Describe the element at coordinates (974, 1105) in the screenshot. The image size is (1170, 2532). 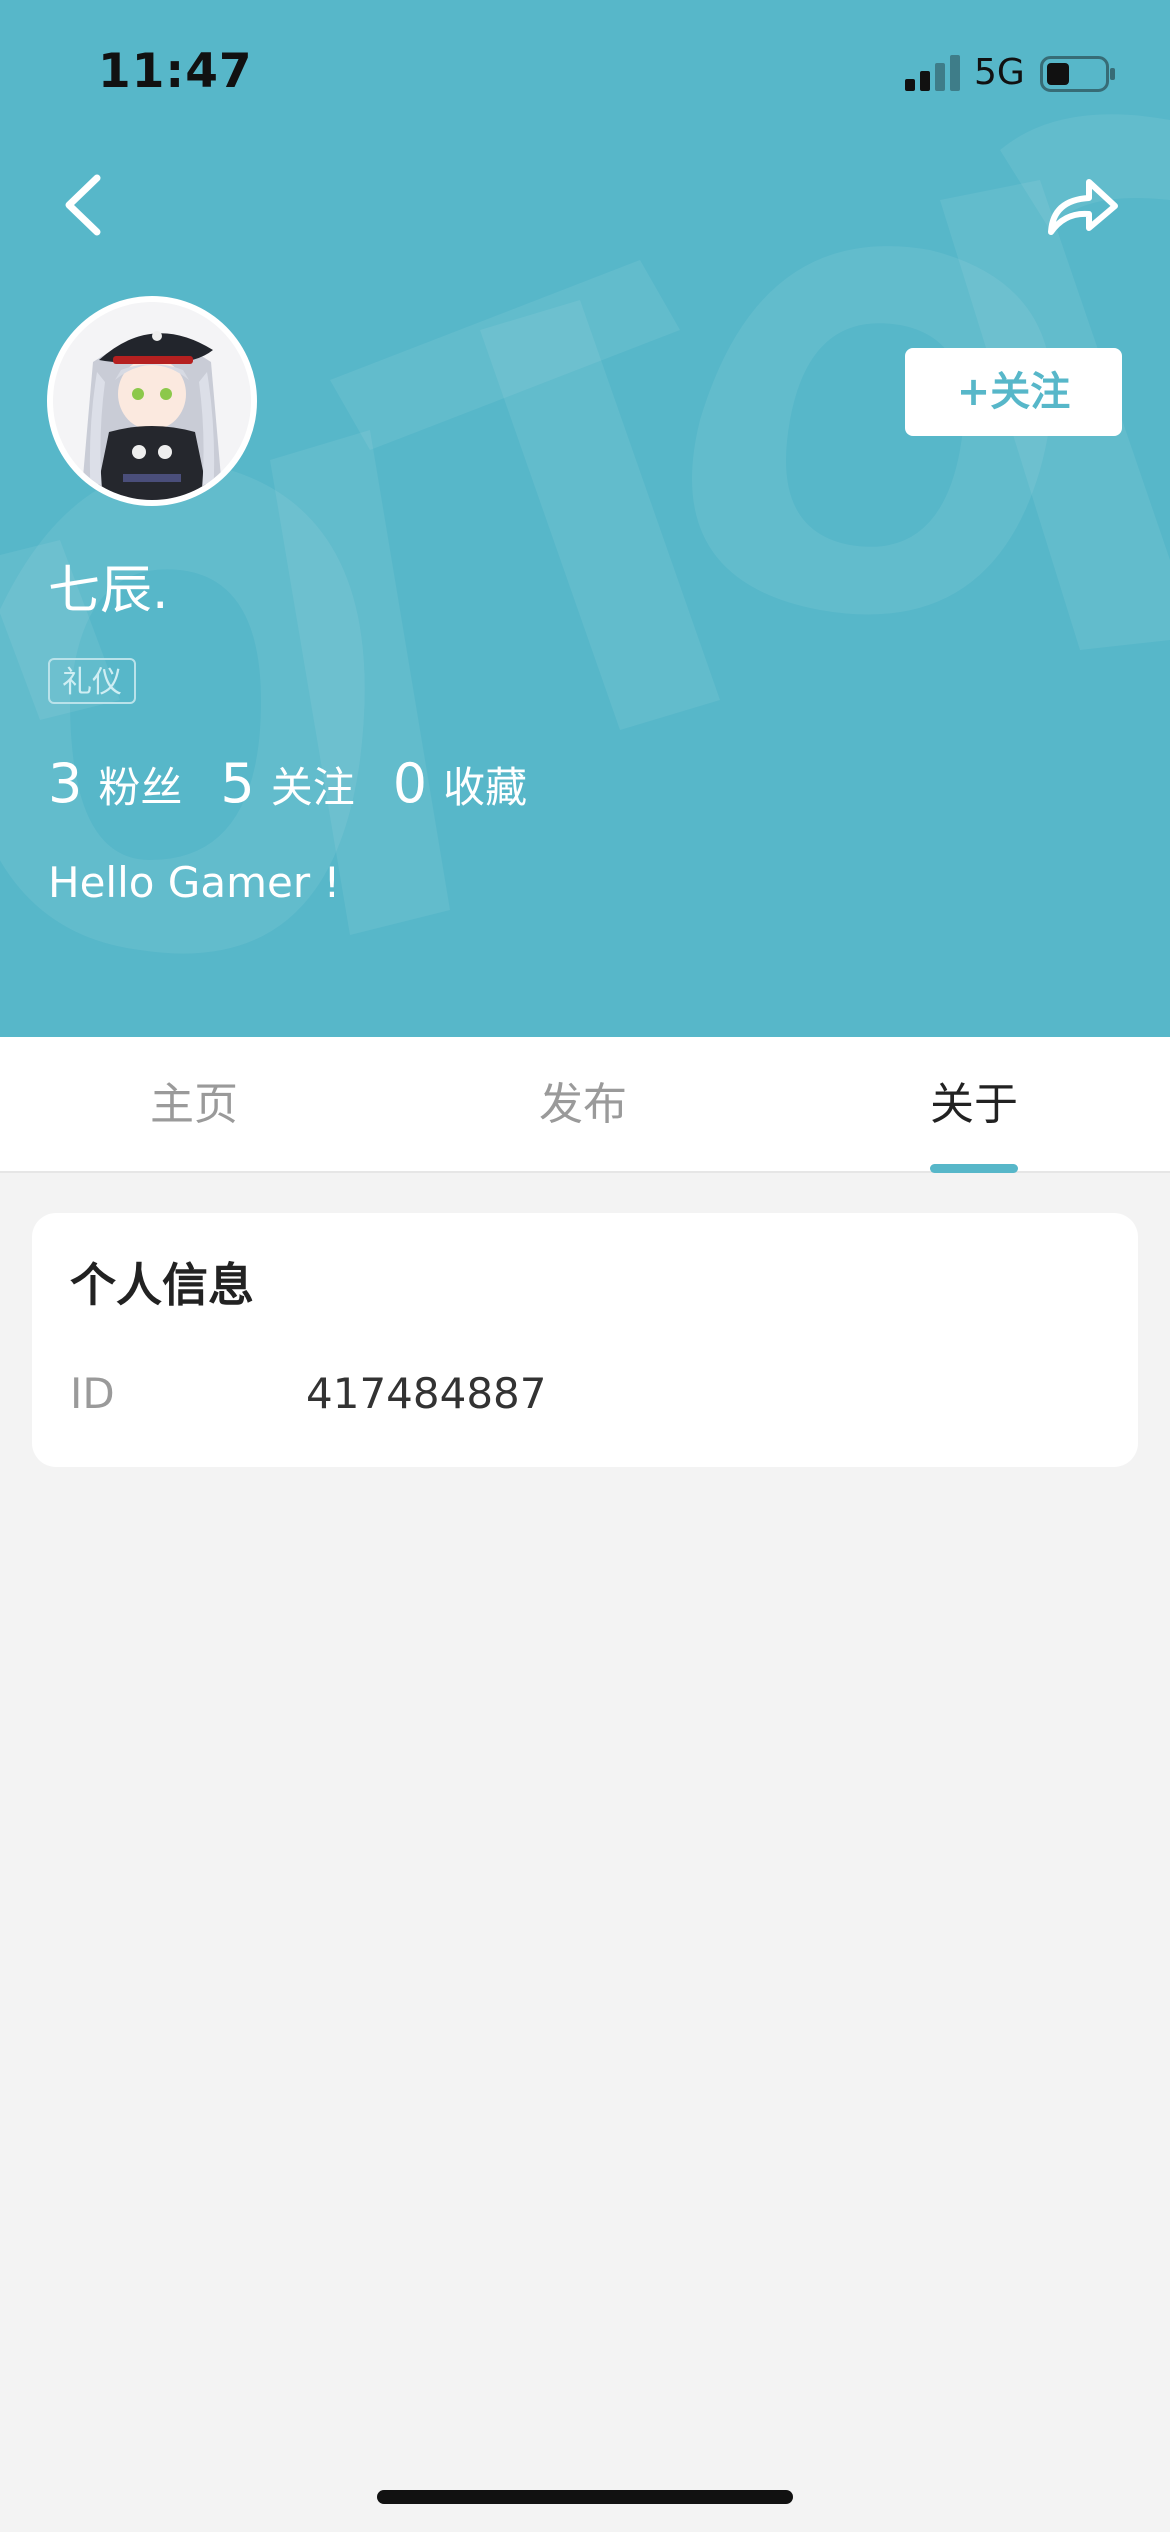
I see `tab-about: 关于` at that location.